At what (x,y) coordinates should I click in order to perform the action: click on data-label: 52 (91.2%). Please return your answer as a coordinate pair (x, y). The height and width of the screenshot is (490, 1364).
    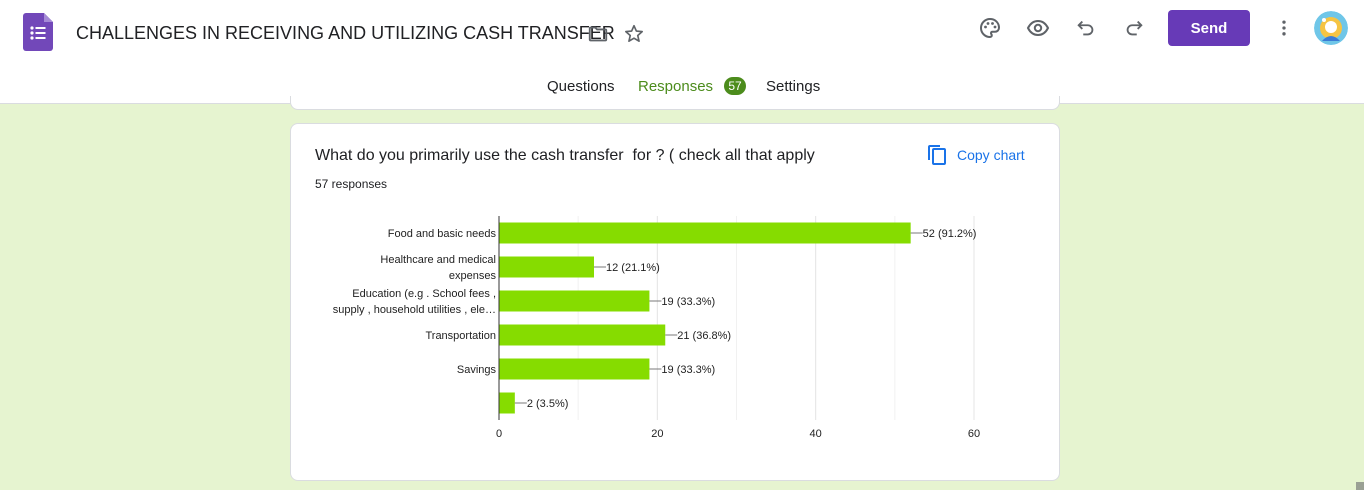
    Looking at the image, I should click on (950, 234).